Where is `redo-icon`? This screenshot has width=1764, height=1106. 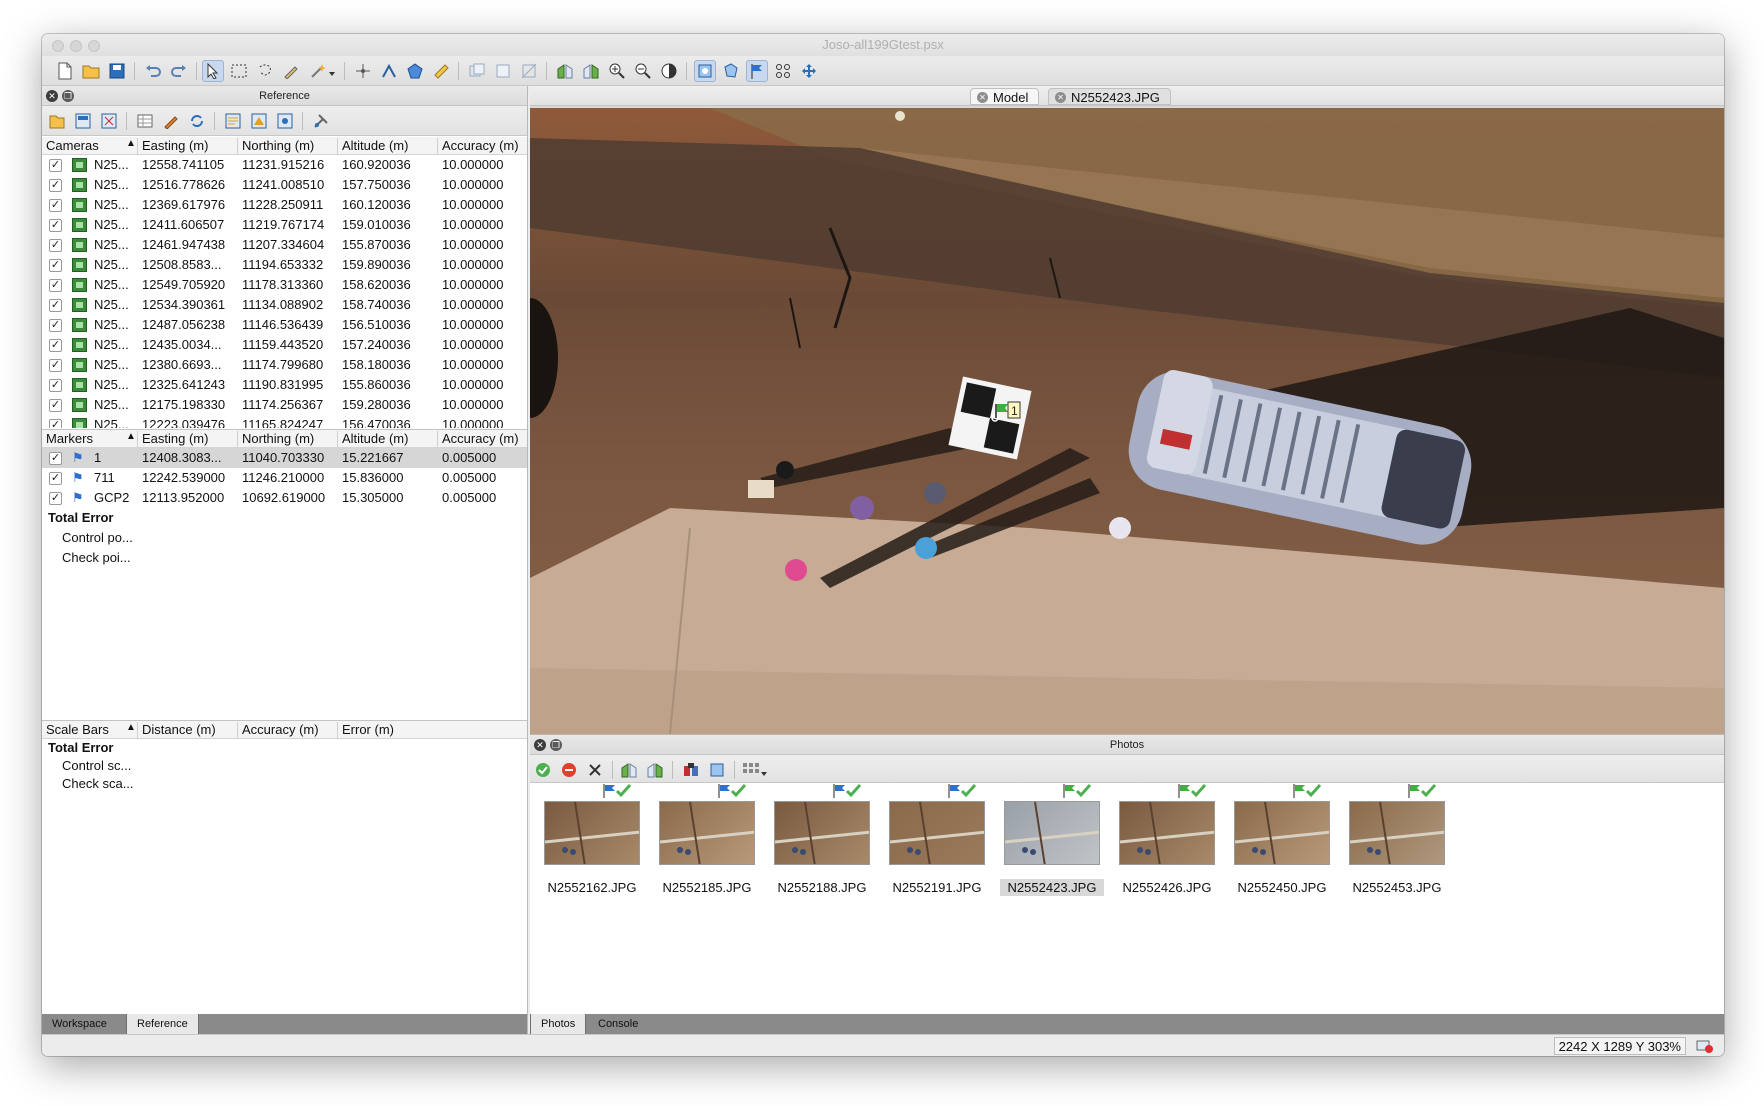
redo-icon is located at coordinates (179, 71).